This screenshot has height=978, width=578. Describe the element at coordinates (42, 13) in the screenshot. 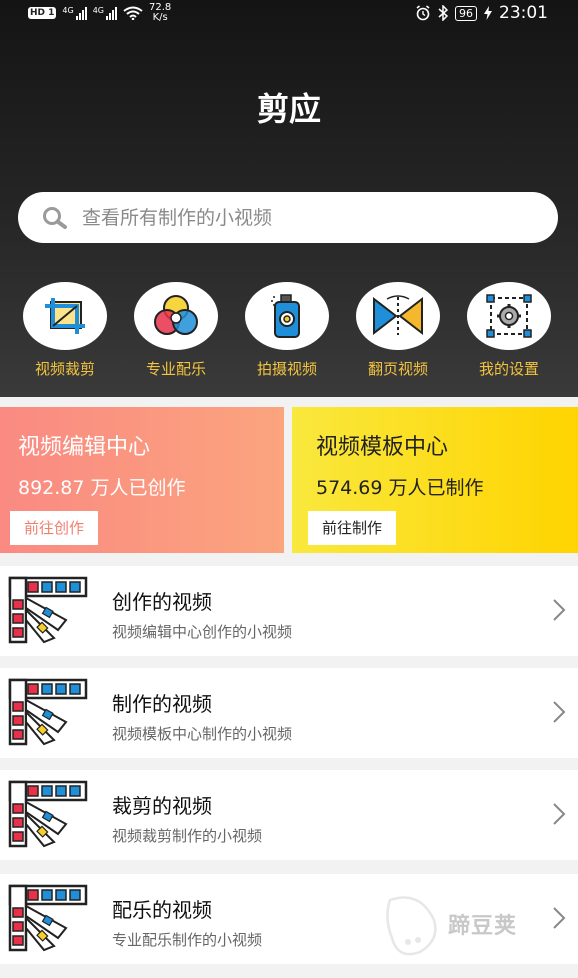

I see `hd-badge: HD 1` at that location.